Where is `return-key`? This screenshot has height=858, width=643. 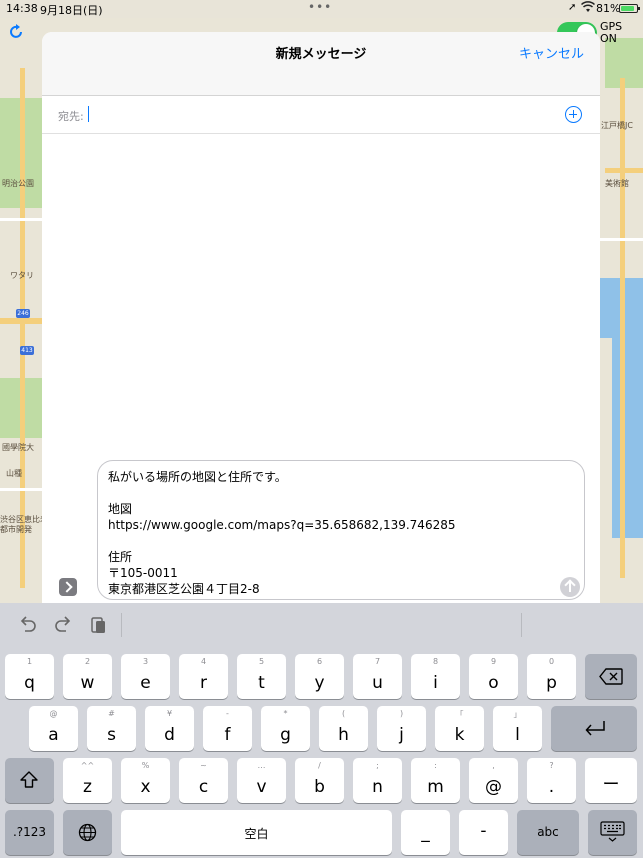 return-key is located at coordinates (594, 728).